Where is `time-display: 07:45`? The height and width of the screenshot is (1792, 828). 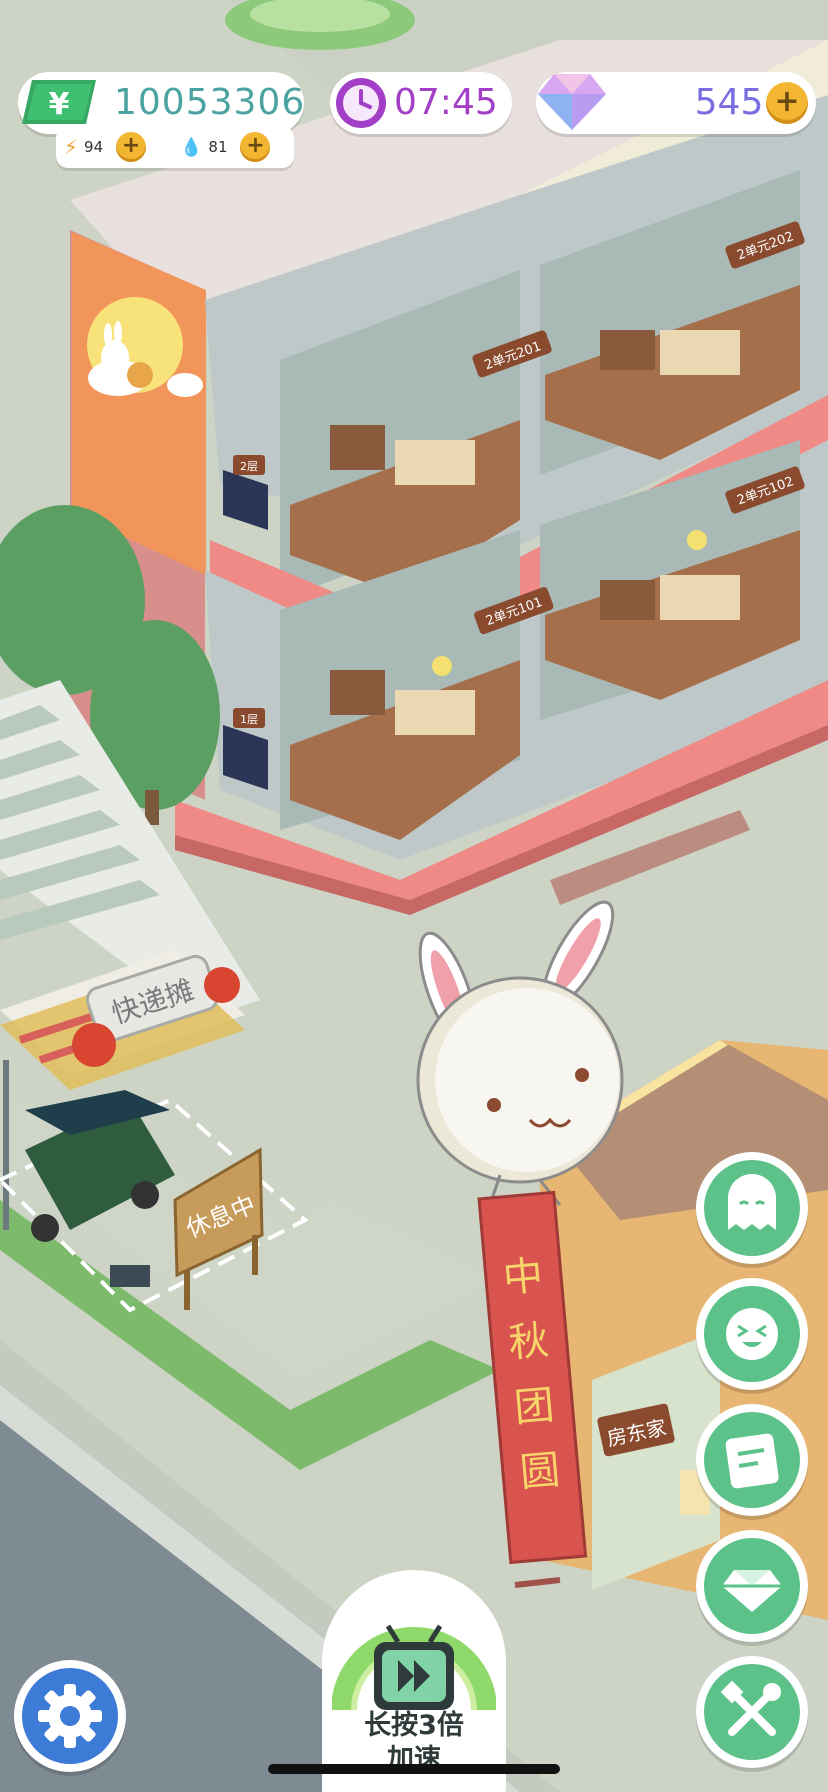 time-display: 07:45 is located at coordinates (421, 103).